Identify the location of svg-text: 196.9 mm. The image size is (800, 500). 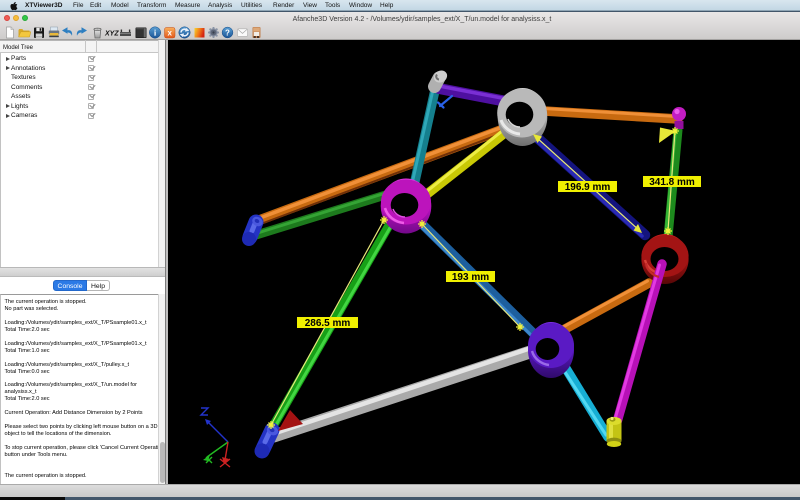
(588, 187).